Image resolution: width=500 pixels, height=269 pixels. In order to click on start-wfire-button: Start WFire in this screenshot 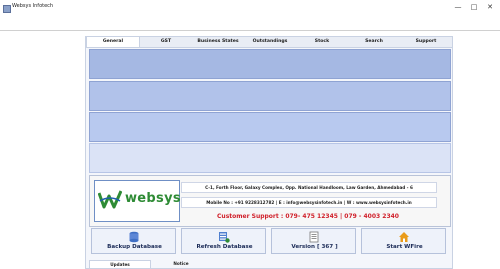, I will do `click(403, 241)`.